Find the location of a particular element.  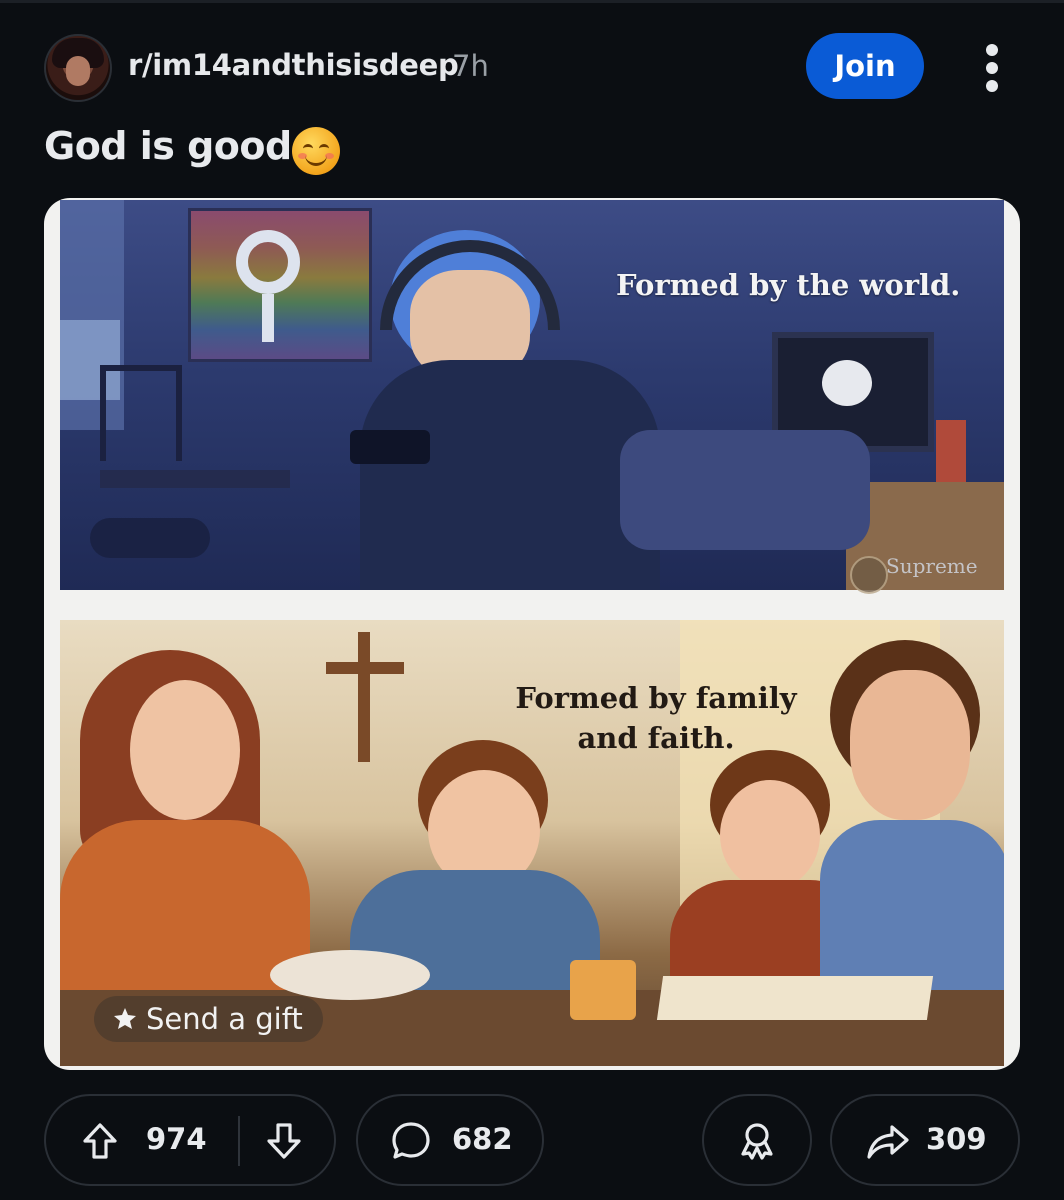

subreddit-name: r/im14andthisisdeep is located at coordinates (293, 65).